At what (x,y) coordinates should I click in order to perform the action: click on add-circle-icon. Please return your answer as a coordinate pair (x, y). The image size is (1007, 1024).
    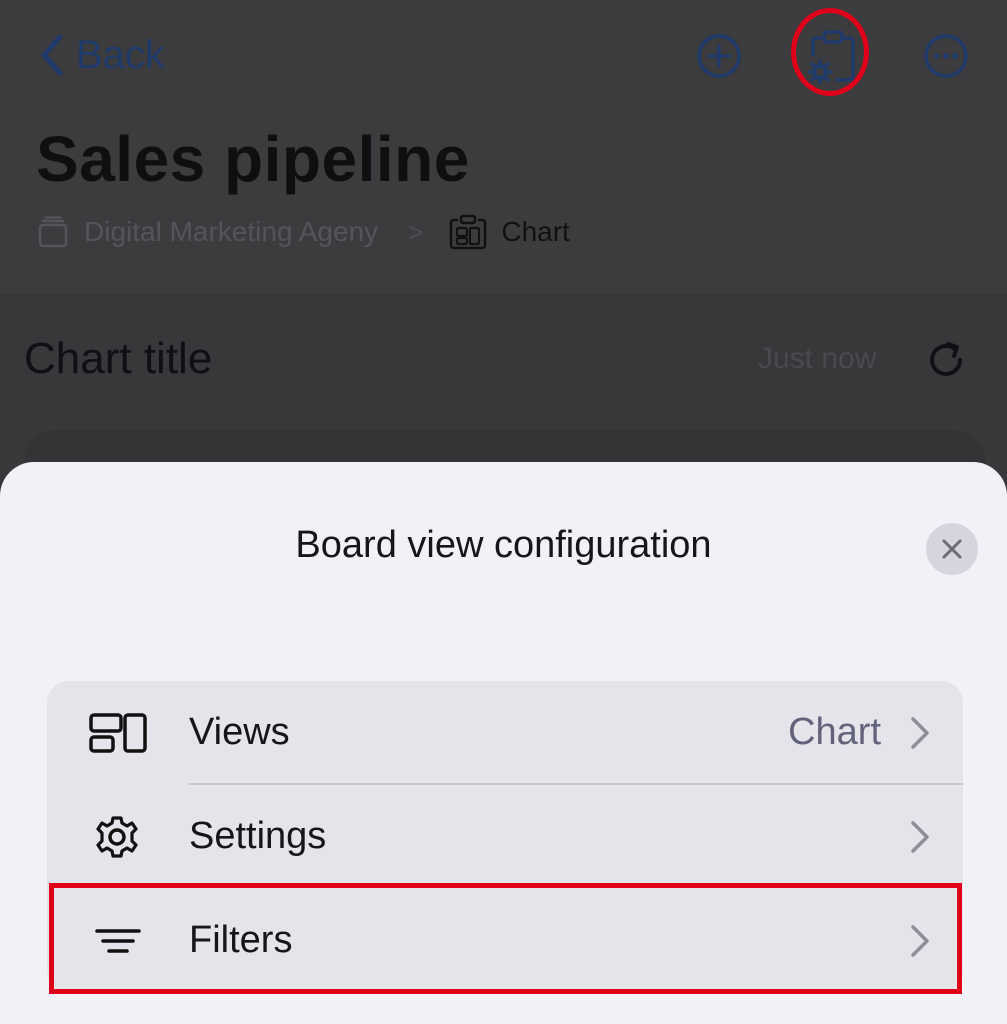
    Looking at the image, I should click on (719, 56).